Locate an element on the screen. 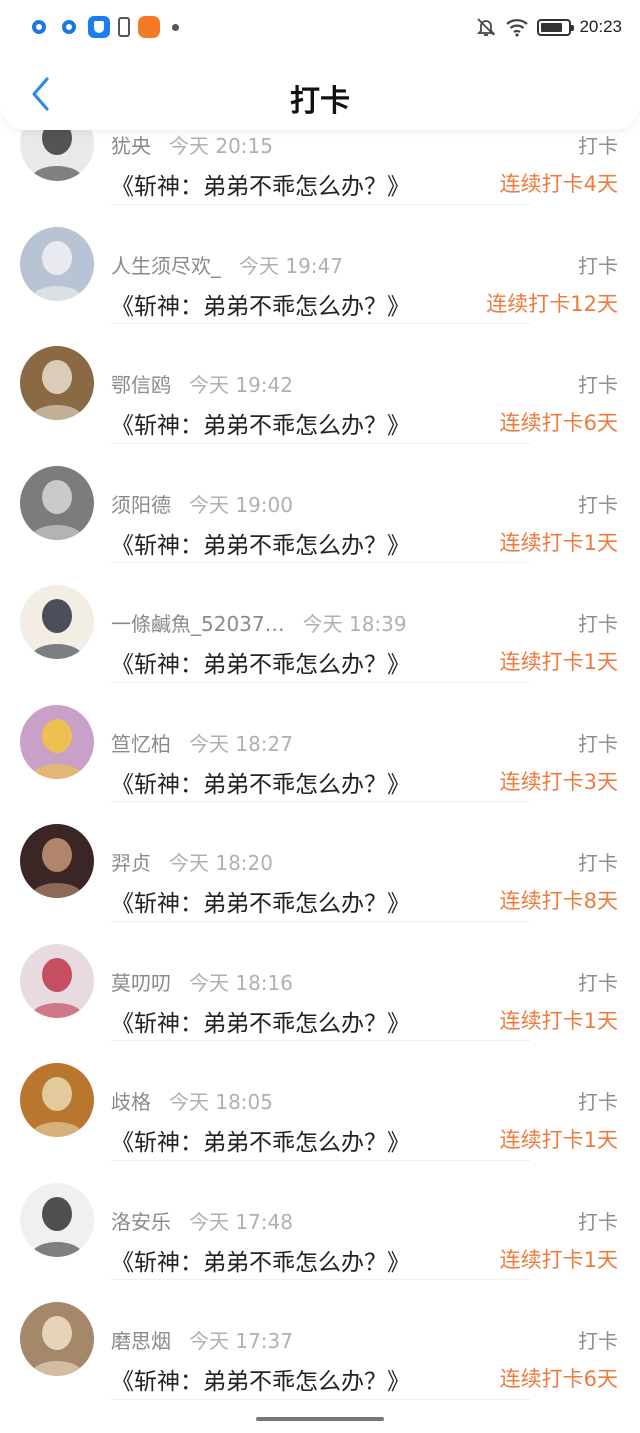  status-time: 20:23 is located at coordinates (600, 26).